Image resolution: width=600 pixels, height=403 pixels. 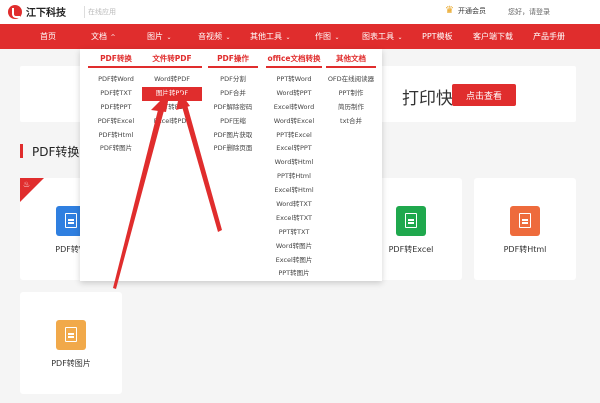 I want to click on nav-item-docs: 文档 ^, so click(x=103, y=36).